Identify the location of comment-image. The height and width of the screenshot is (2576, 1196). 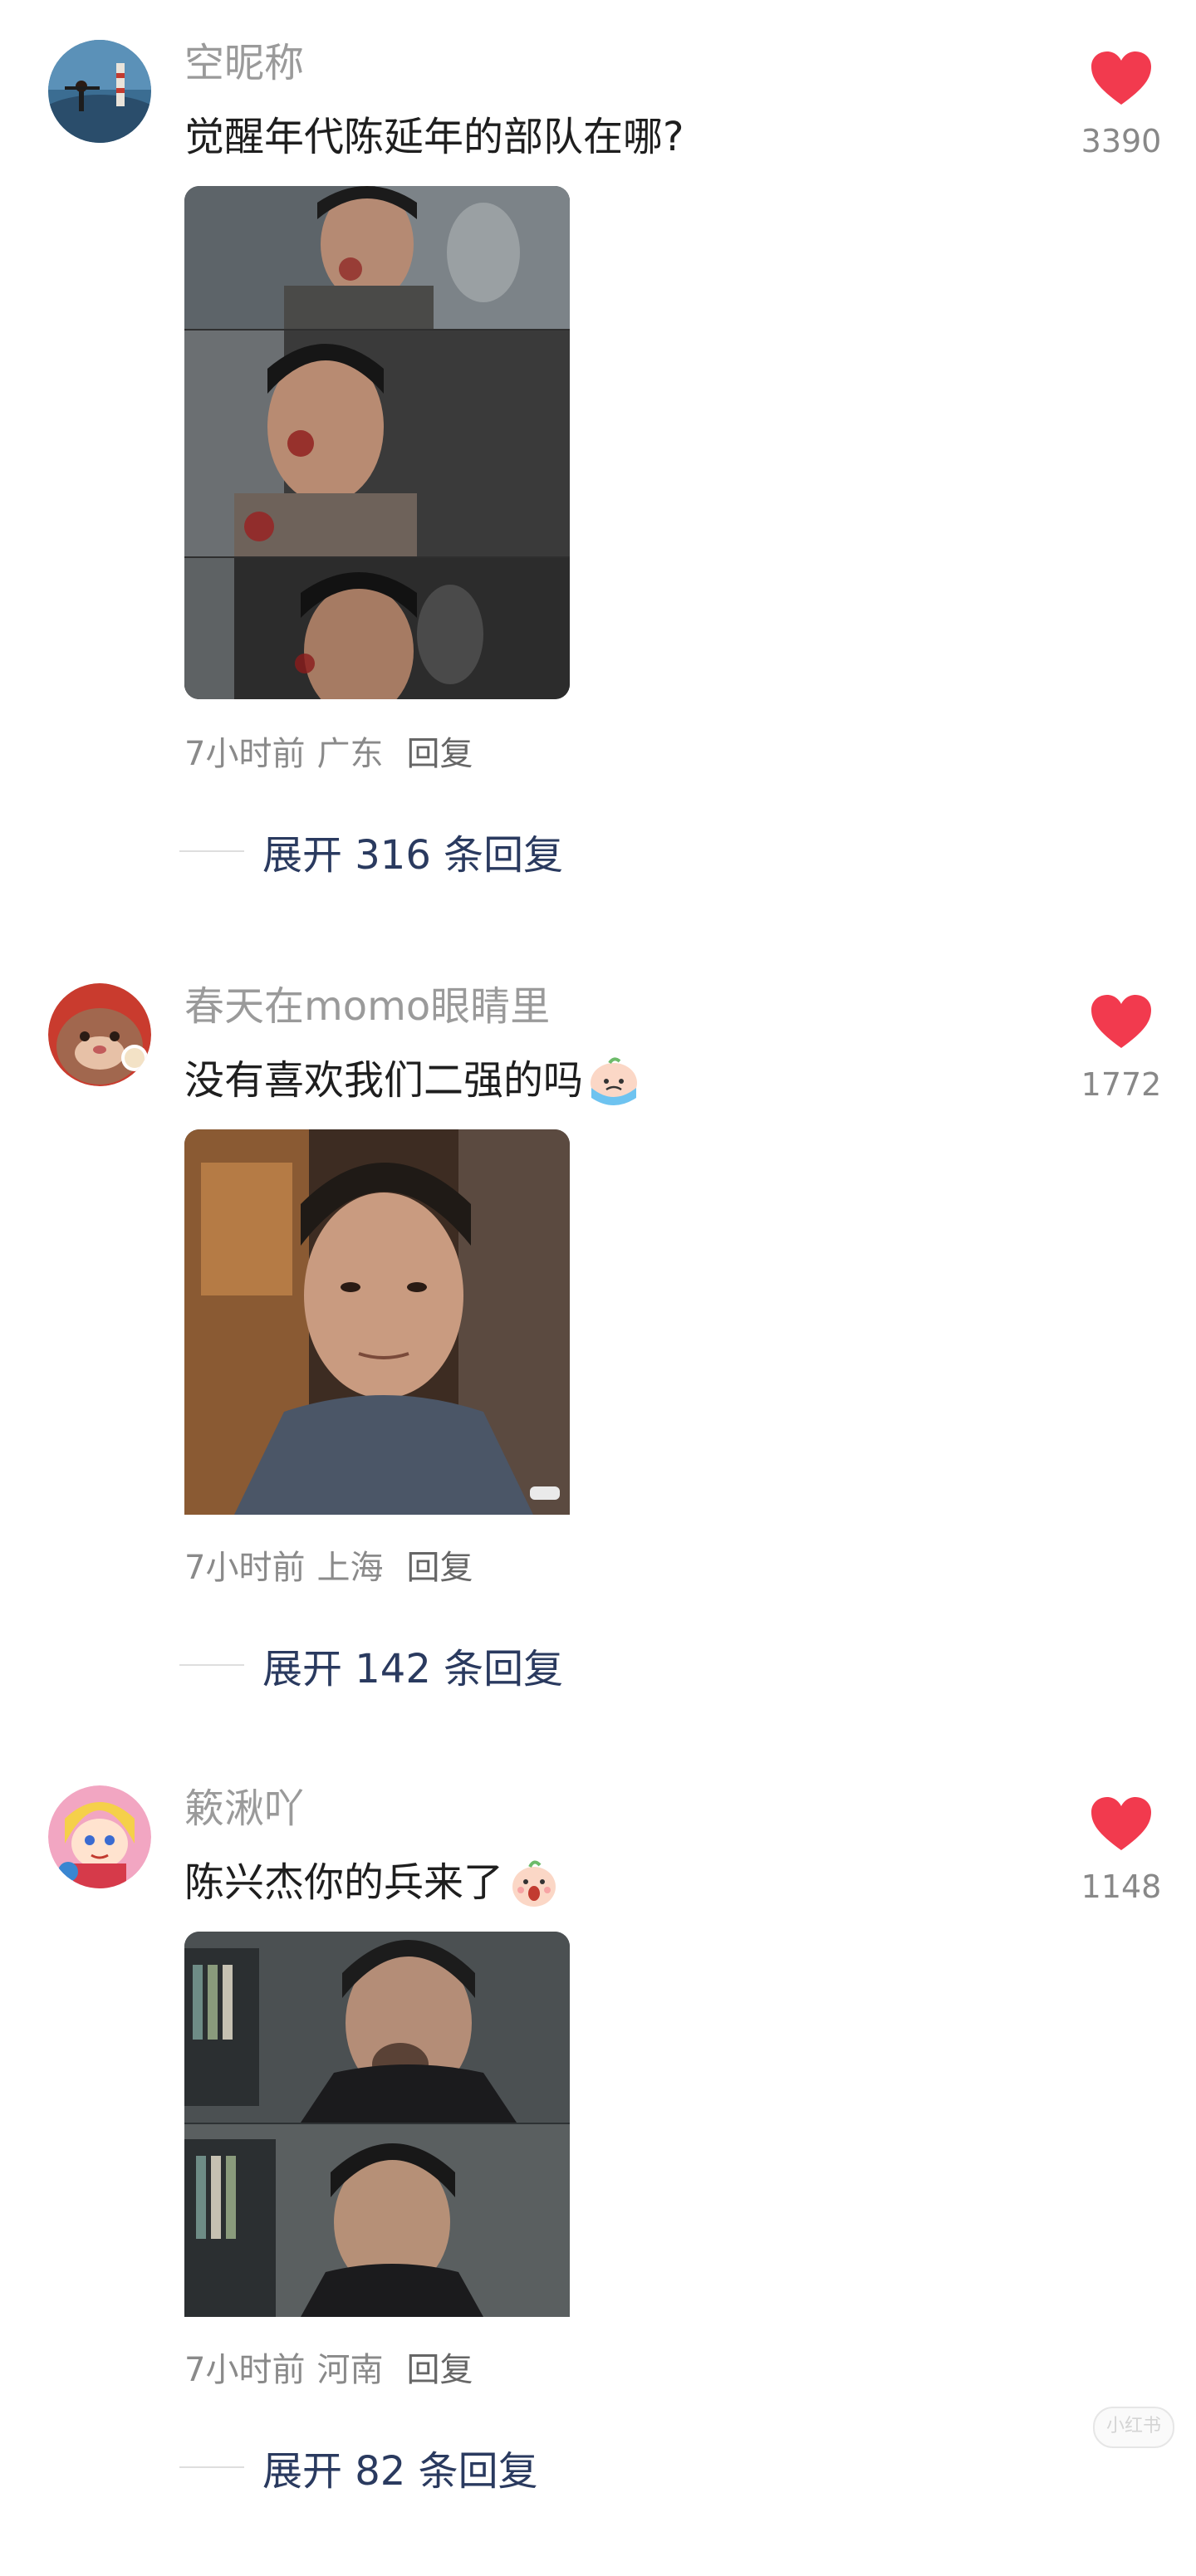
(377, 443).